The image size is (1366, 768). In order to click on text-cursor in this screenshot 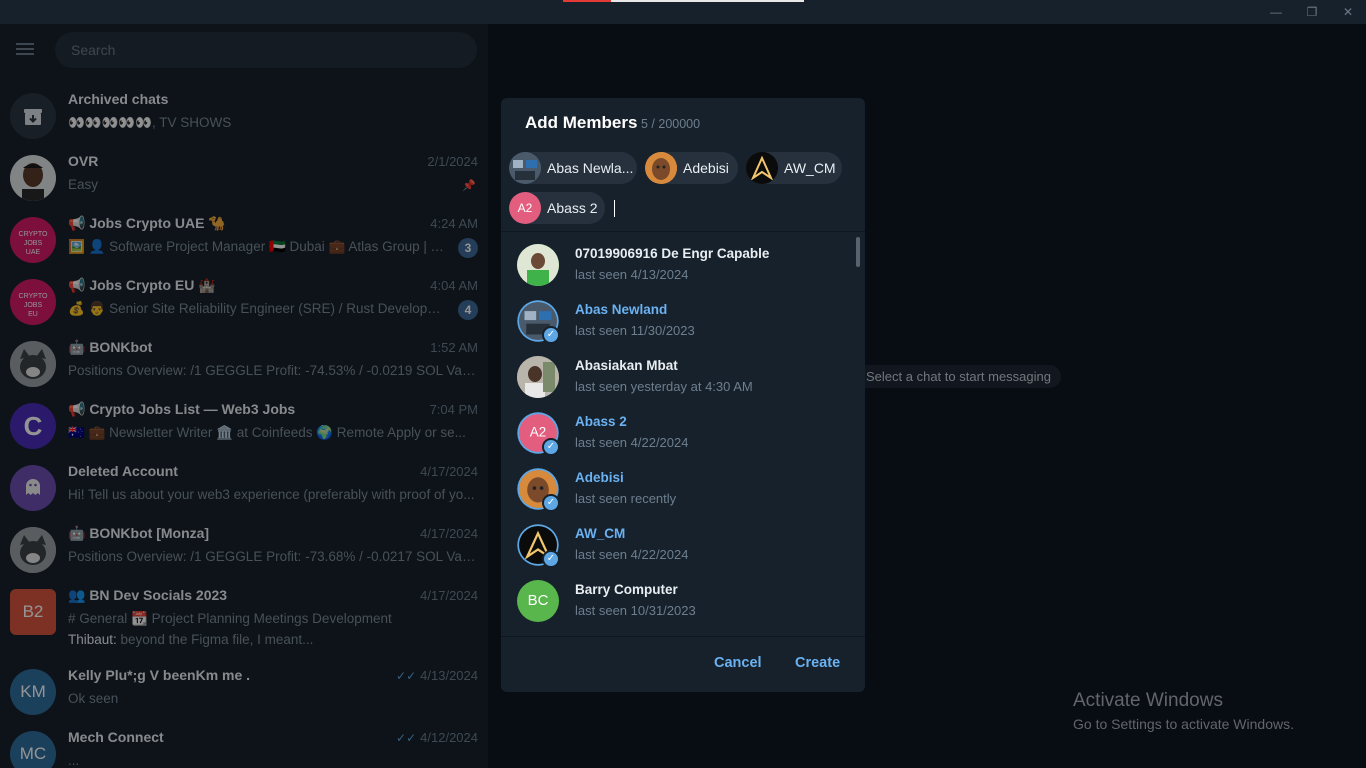, I will do `click(614, 208)`.